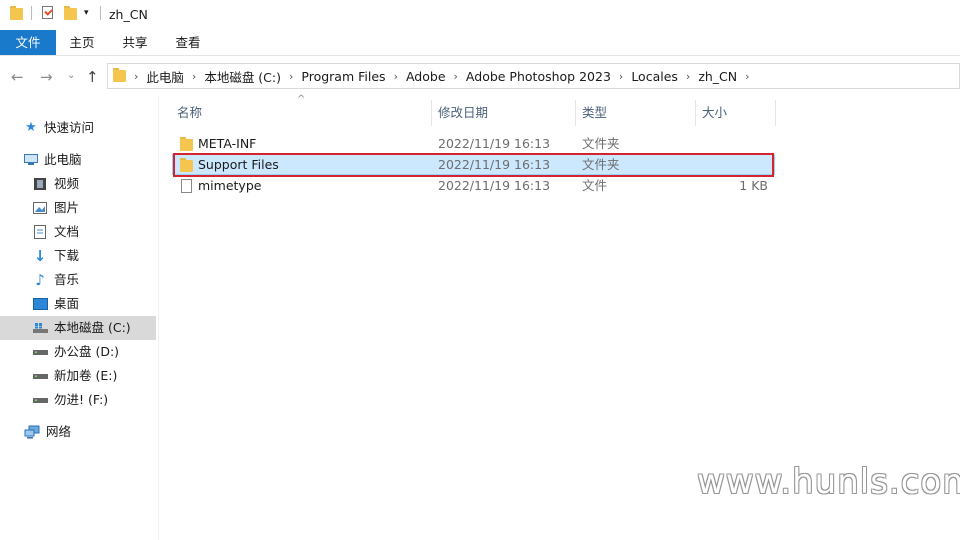  I want to click on sidebar-item-drive-d: 办公盘 (D:), so click(75, 352).